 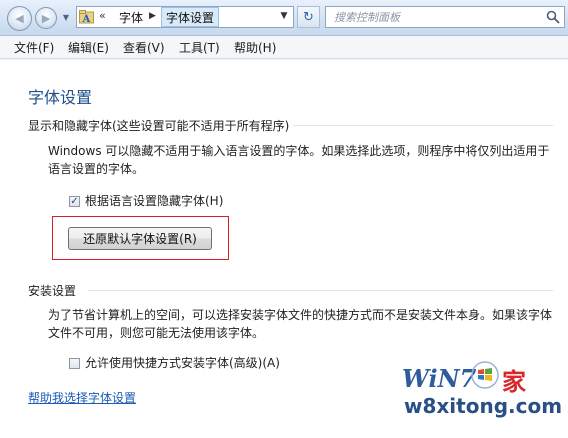 I want to click on back-arrow-icon: ◀, so click(x=19, y=18).